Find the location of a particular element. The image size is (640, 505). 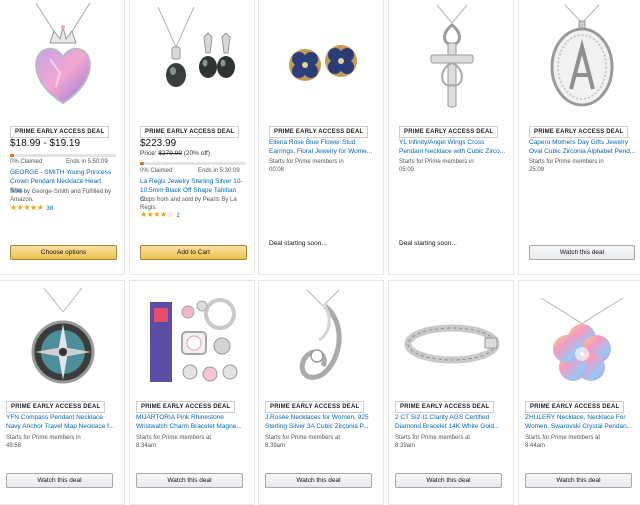

starts-time: 8:34am is located at coordinates (146, 446).